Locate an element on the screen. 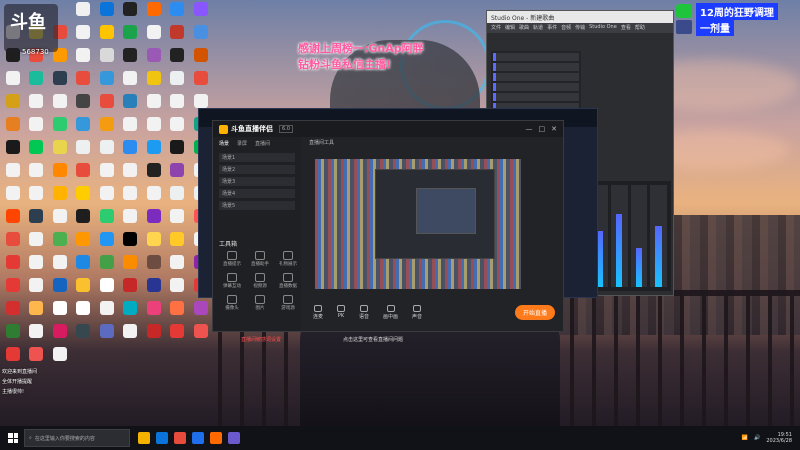 Image resolution: width=800 pixels, height=450 pixels. studio-one-menu-item: 轨道 is located at coordinates (538, 28).